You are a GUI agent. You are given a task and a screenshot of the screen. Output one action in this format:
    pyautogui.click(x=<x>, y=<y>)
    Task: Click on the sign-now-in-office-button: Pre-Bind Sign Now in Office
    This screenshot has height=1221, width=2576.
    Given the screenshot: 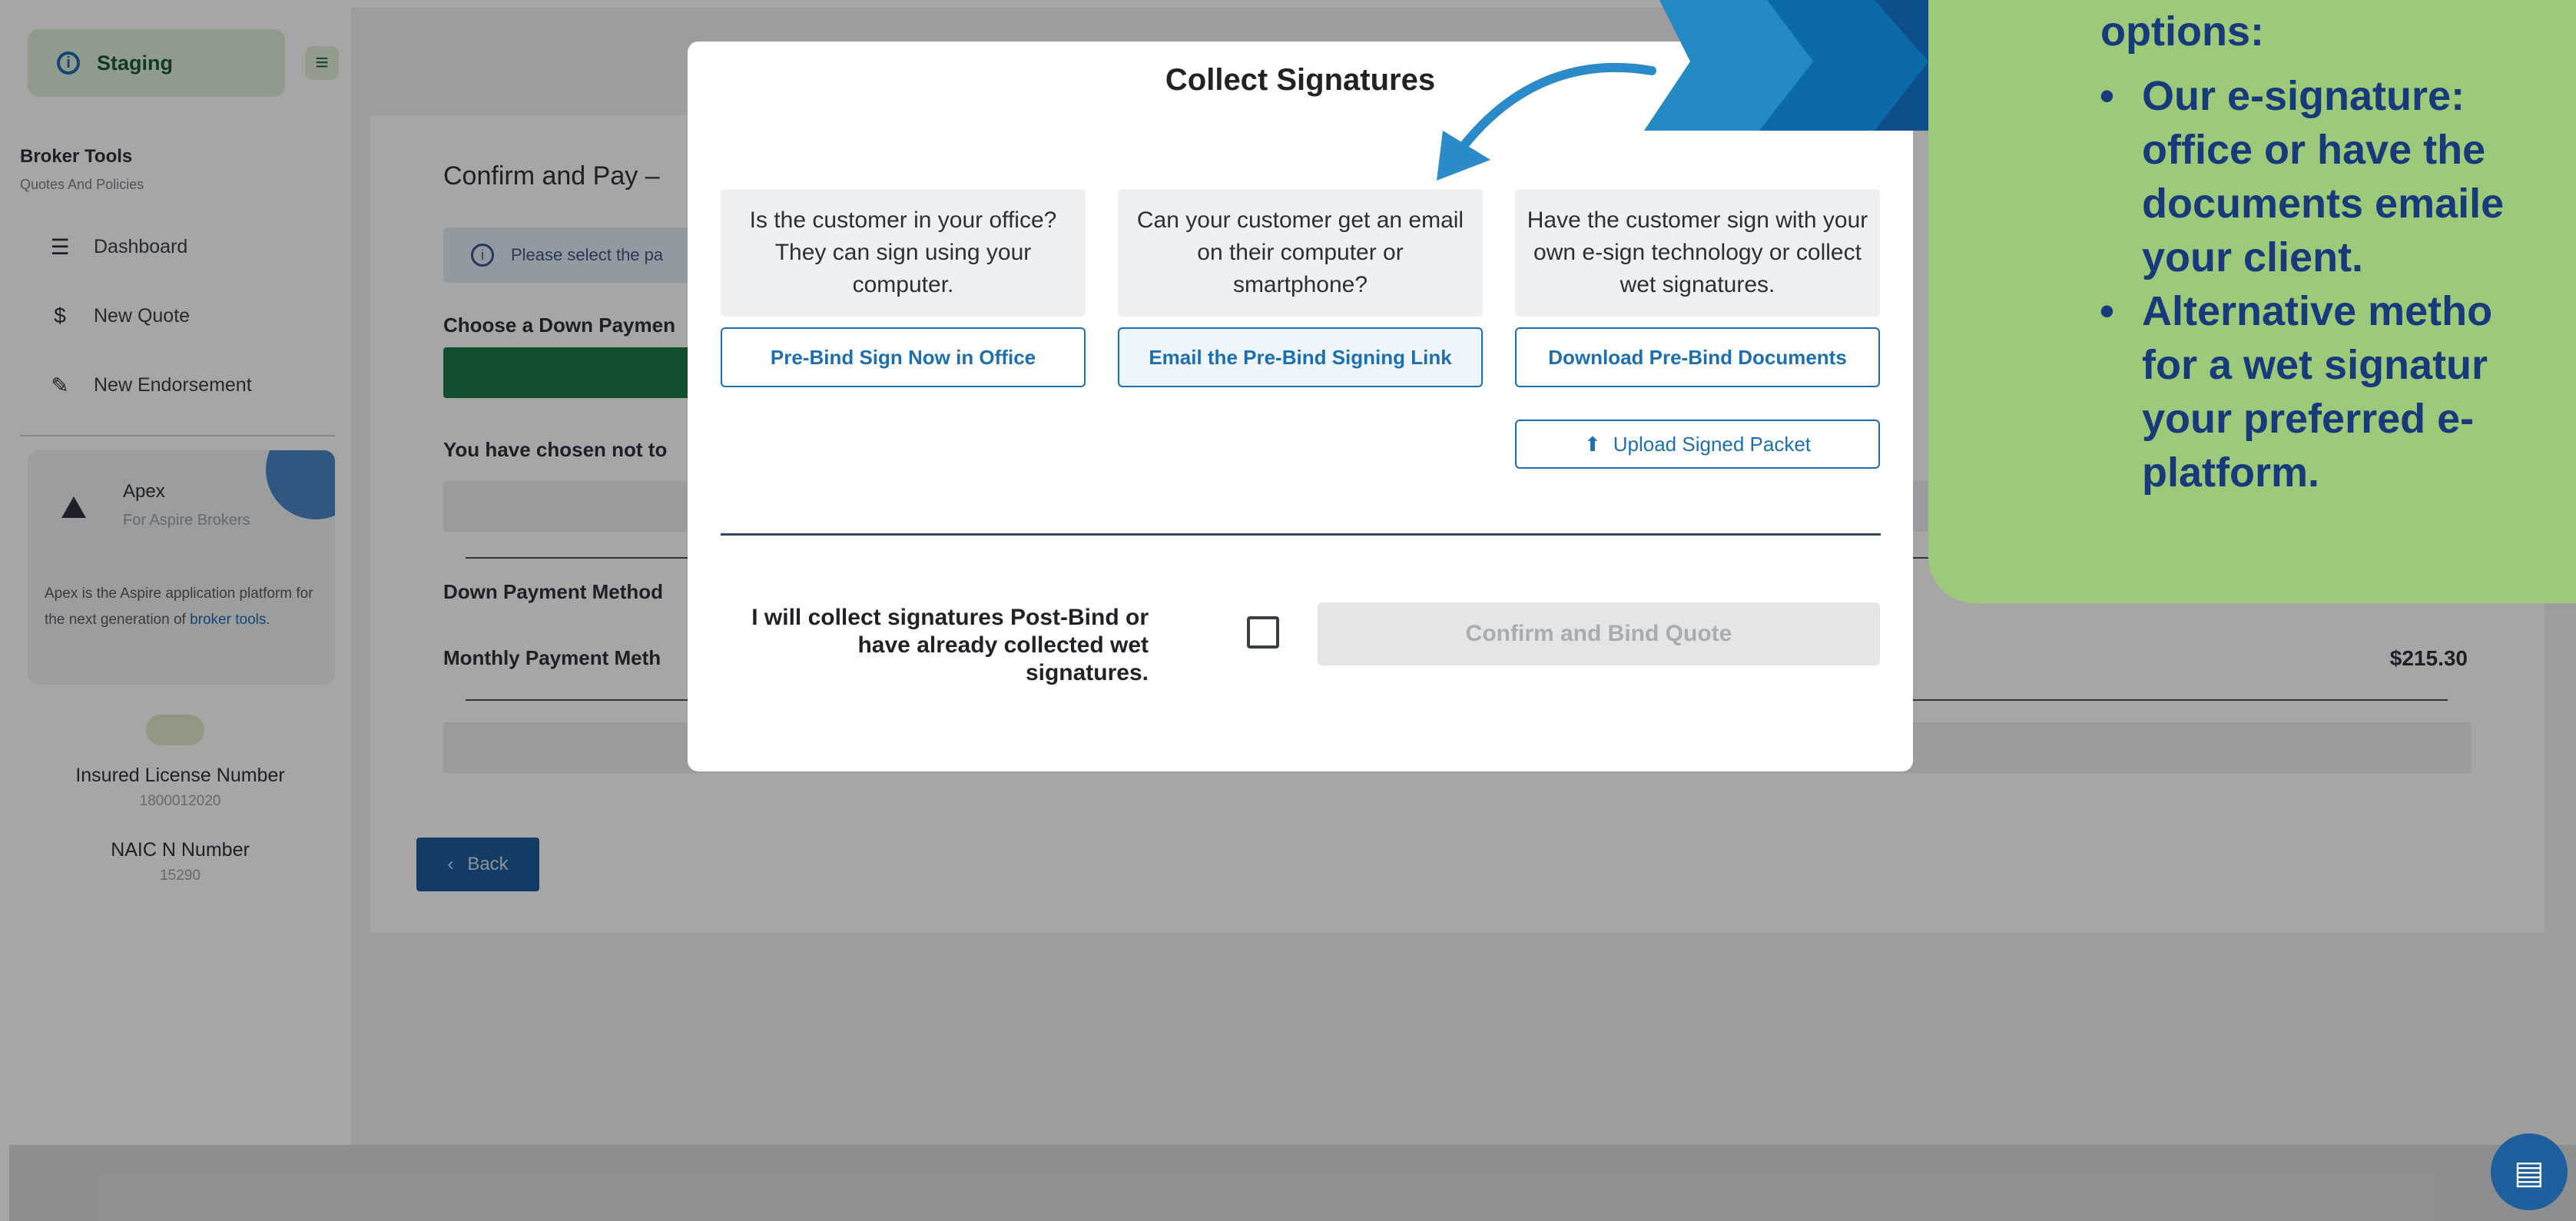 What is the action you would take?
    pyautogui.click(x=903, y=357)
    